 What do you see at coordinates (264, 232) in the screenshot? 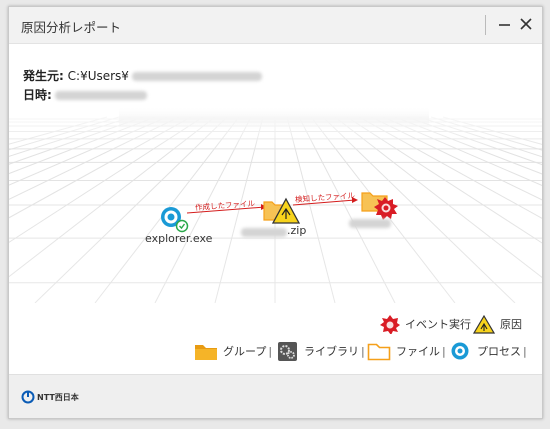
I see `redacted-zip-name` at bounding box center [264, 232].